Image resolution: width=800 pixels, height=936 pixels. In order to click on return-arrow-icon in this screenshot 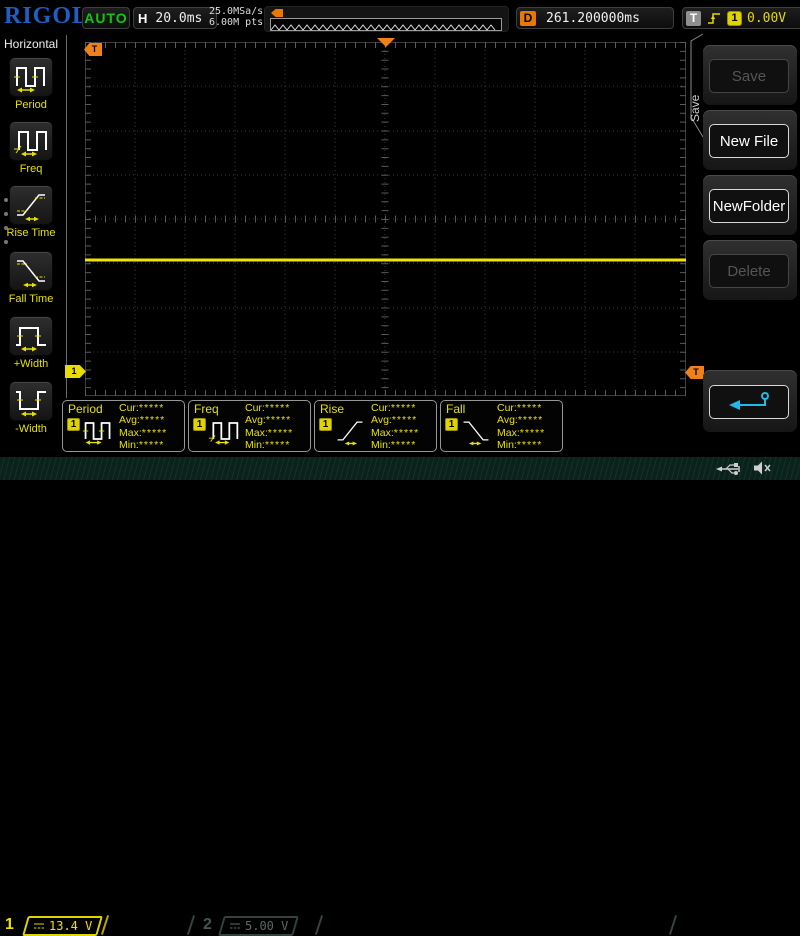, I will do `click(749, 401)`.